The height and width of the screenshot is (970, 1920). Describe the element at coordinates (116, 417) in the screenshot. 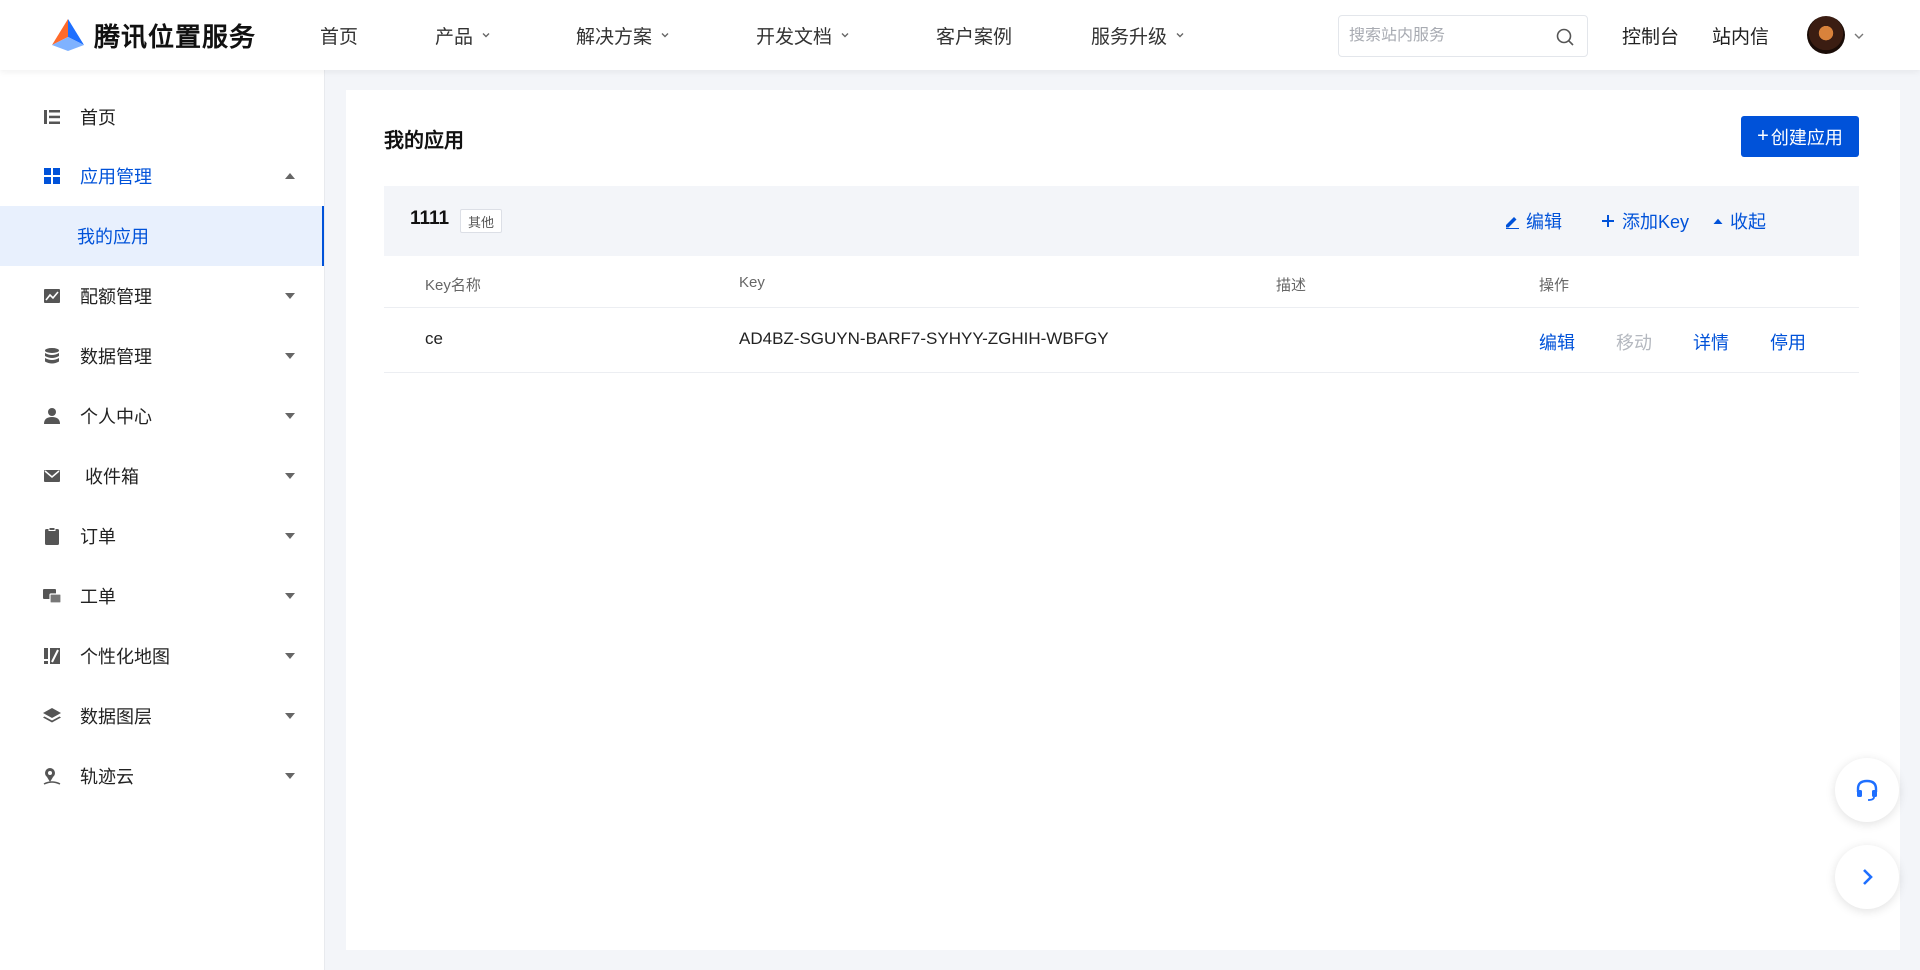

I see `sidebar-item-label: 个人中心` at that location.